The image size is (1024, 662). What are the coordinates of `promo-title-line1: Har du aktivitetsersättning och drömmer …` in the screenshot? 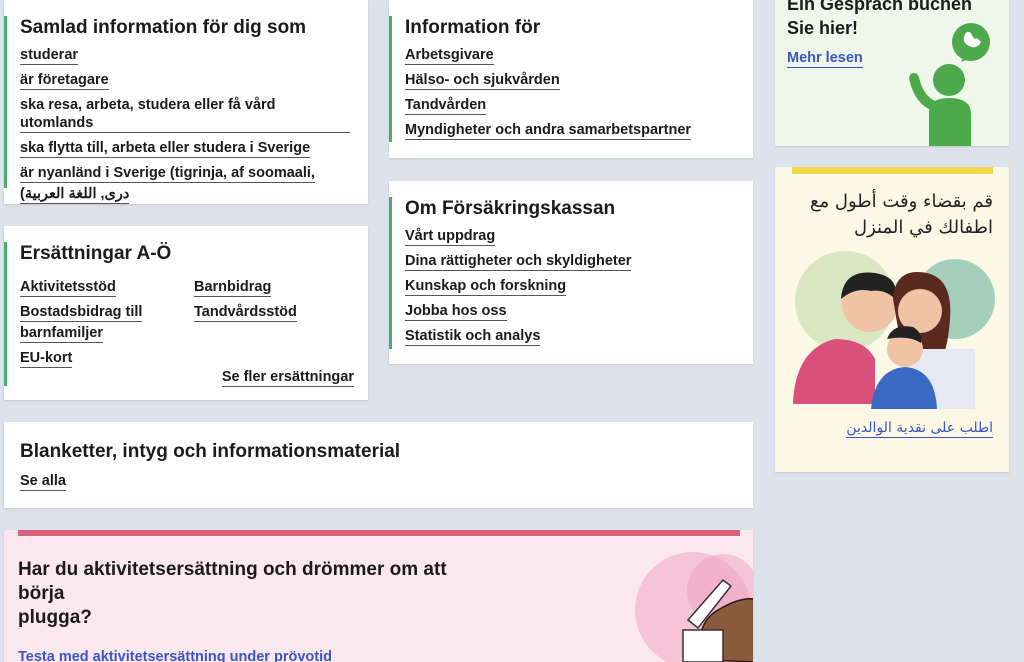 It's located at (232, 581).